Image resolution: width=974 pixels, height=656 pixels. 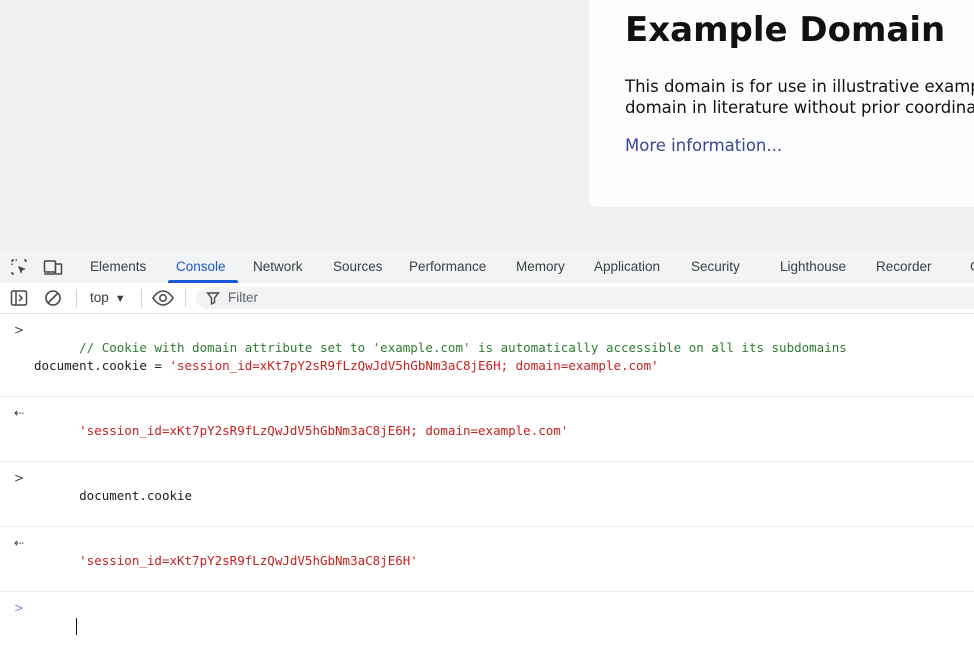 What do you see at coordinates (487, 624) in the screenshot?
I see `console-prompt: >` at bounding box center [487, 624].